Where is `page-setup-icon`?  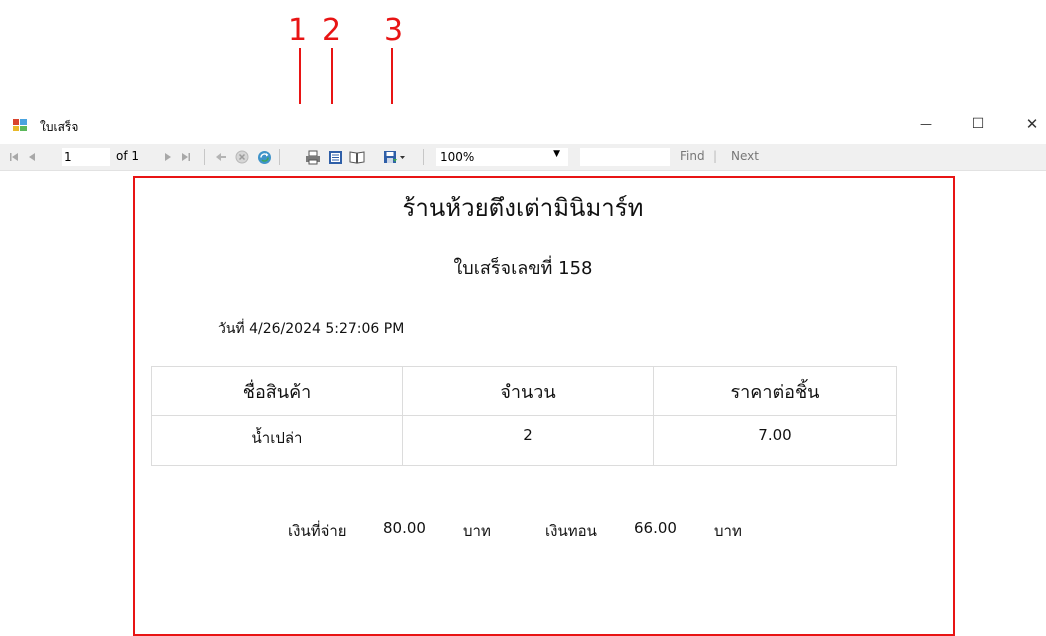 page-setup-icon is located at coordinates (357, 157).